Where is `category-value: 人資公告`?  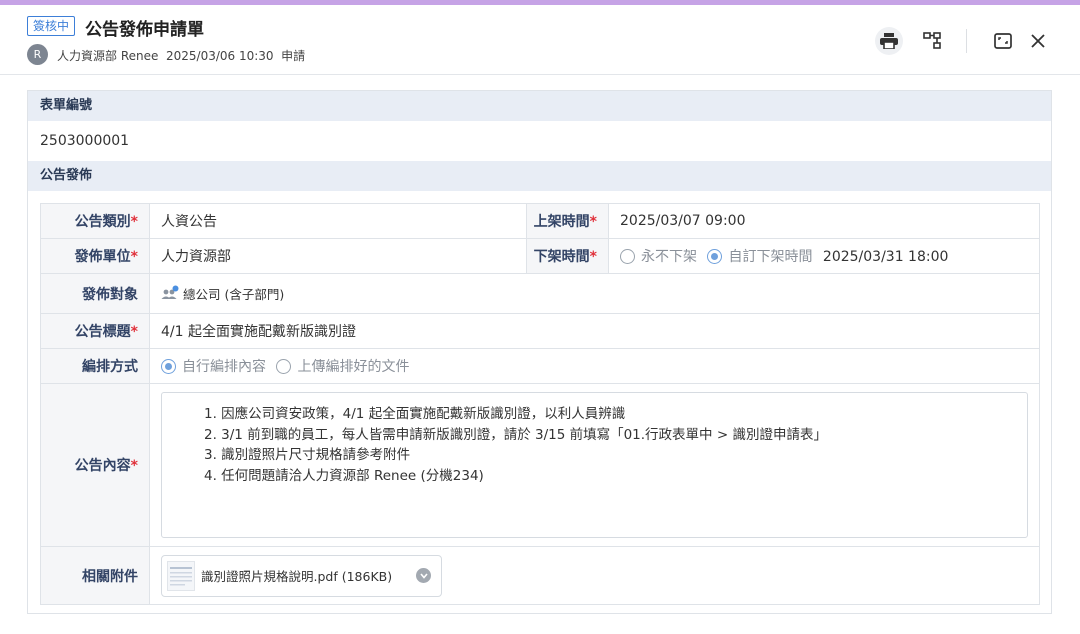 category-value: 人資公告 is located at coordinates (338, 221).